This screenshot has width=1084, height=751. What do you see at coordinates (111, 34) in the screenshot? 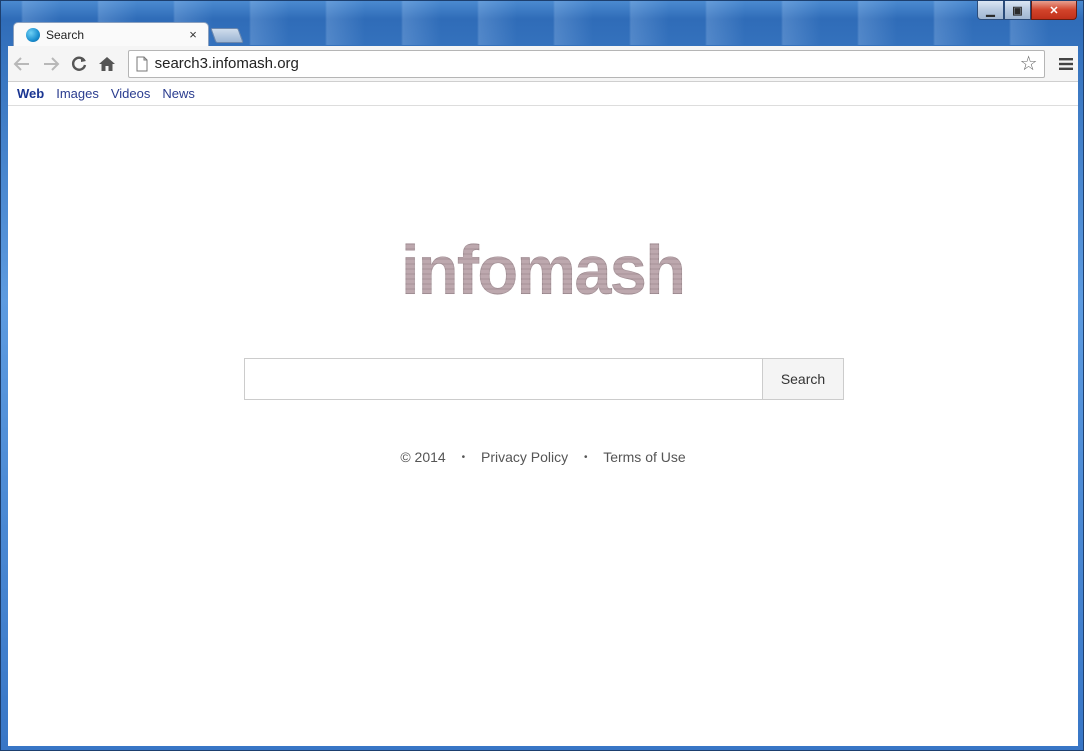
I see `browser-tab: Search ×` at bounding box center [111, 34].